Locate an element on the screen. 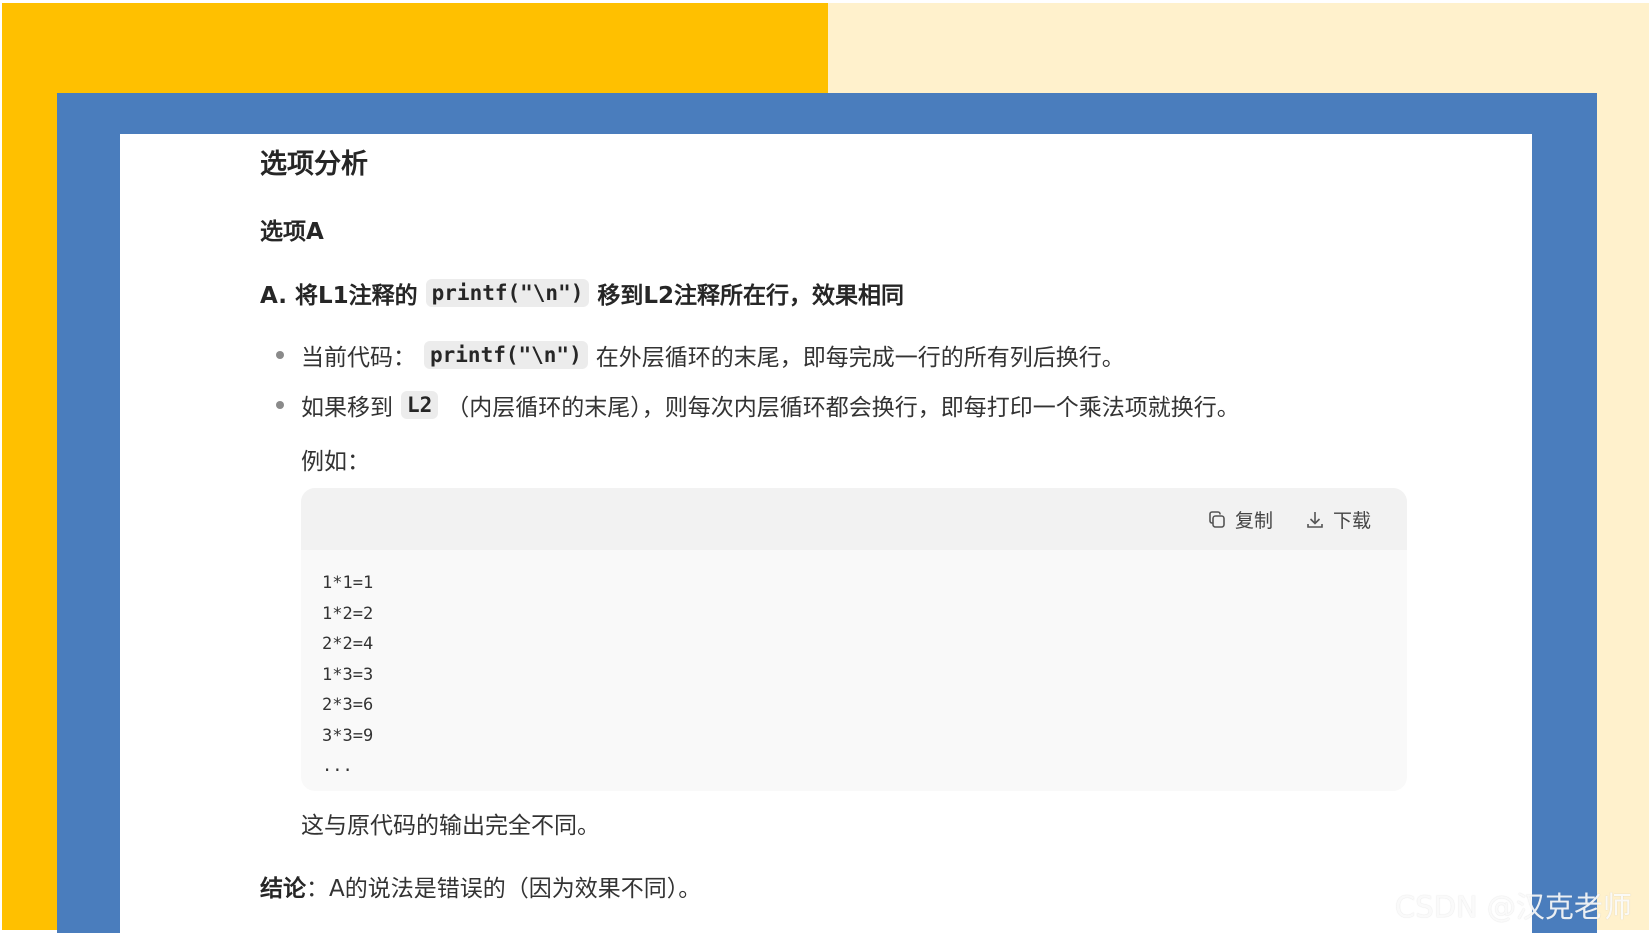 The width and height of the screenshot is (1651, 933). download-button: 下载 is located at coordinates (1338, 519).